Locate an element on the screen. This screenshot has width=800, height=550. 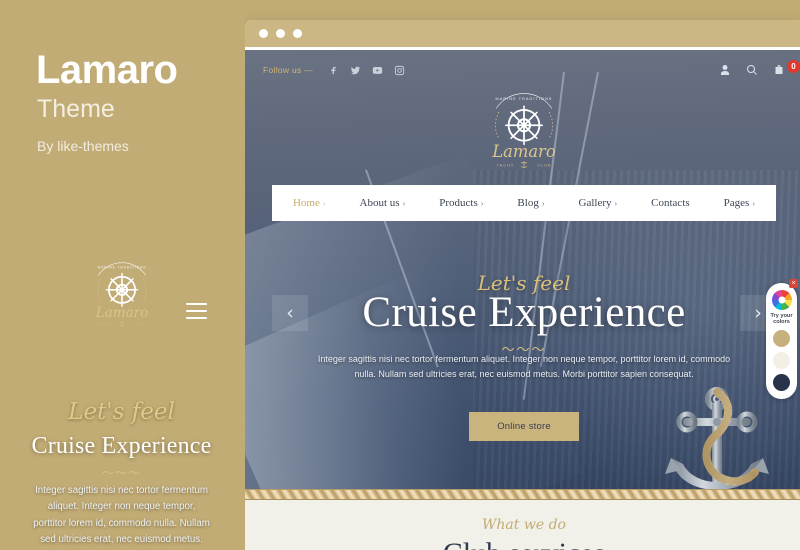
topbar-actions: 0 is located at coordinates (759, 68).